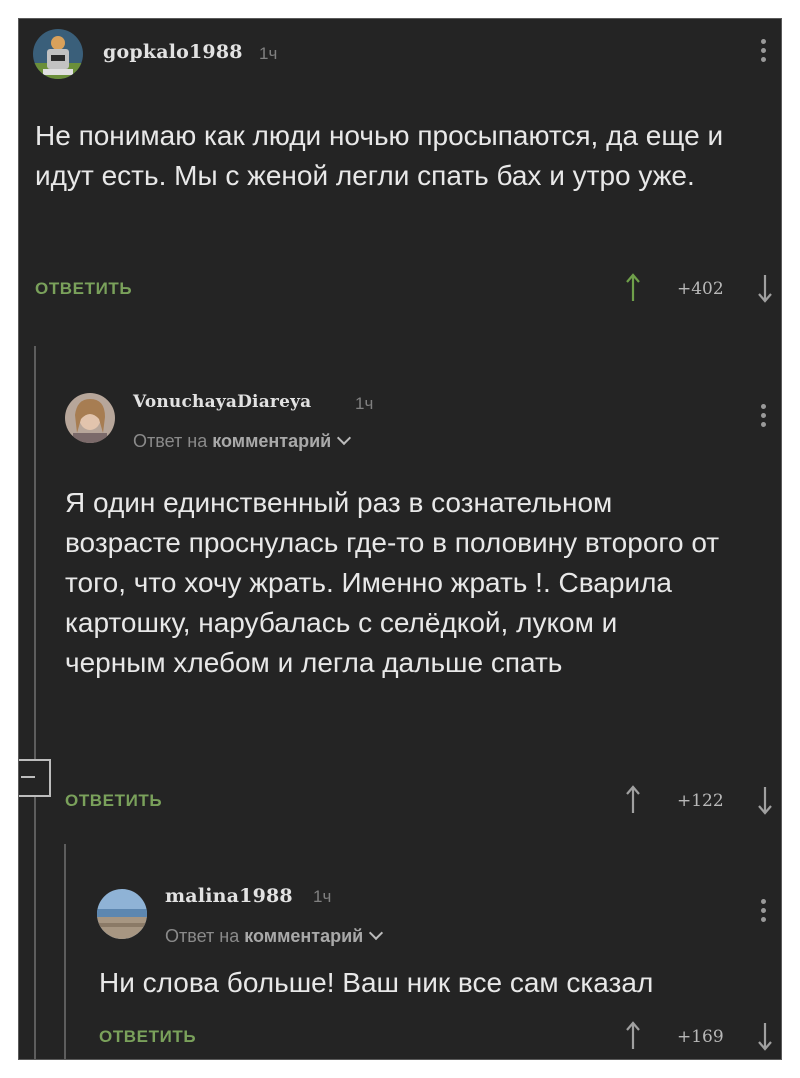  I want to click on comment-text: Ни слова больше! Ваш ник все сам сказал, so click(376, 982).